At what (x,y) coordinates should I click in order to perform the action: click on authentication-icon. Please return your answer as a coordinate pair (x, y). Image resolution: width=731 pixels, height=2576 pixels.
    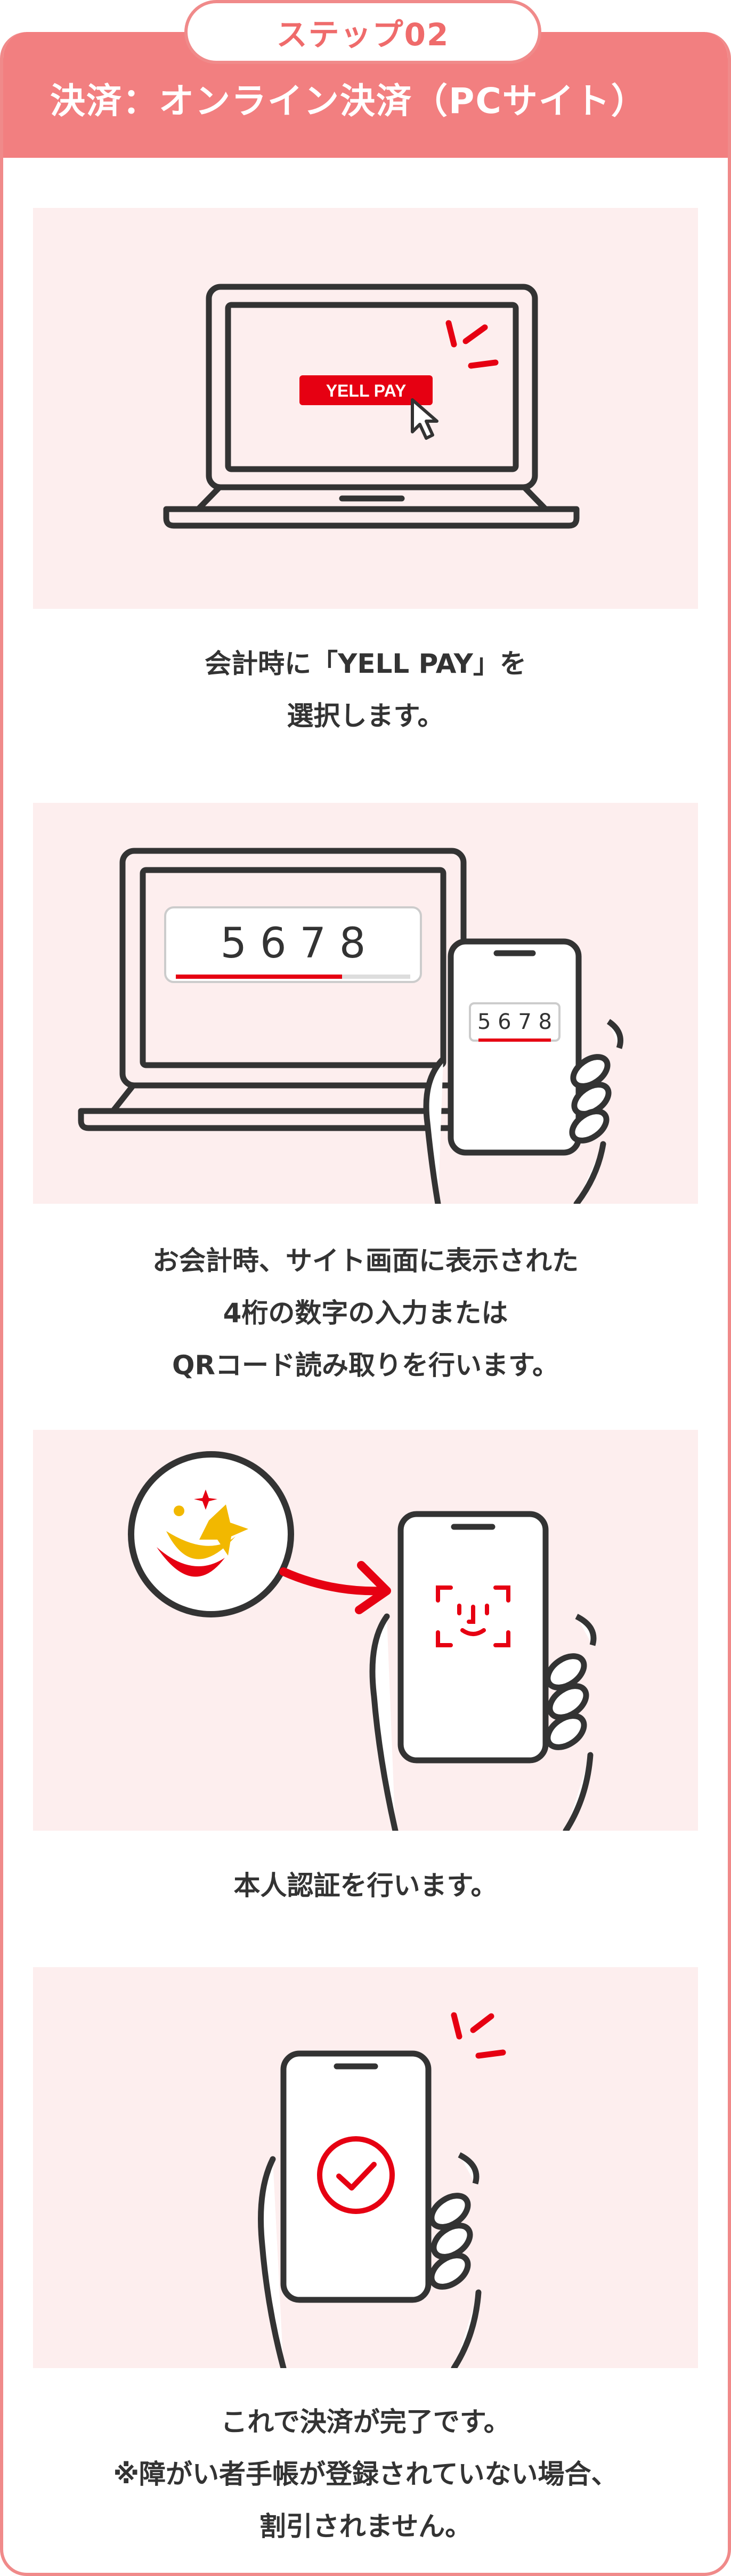
    Looking at the image, I should click on (362, 1641).